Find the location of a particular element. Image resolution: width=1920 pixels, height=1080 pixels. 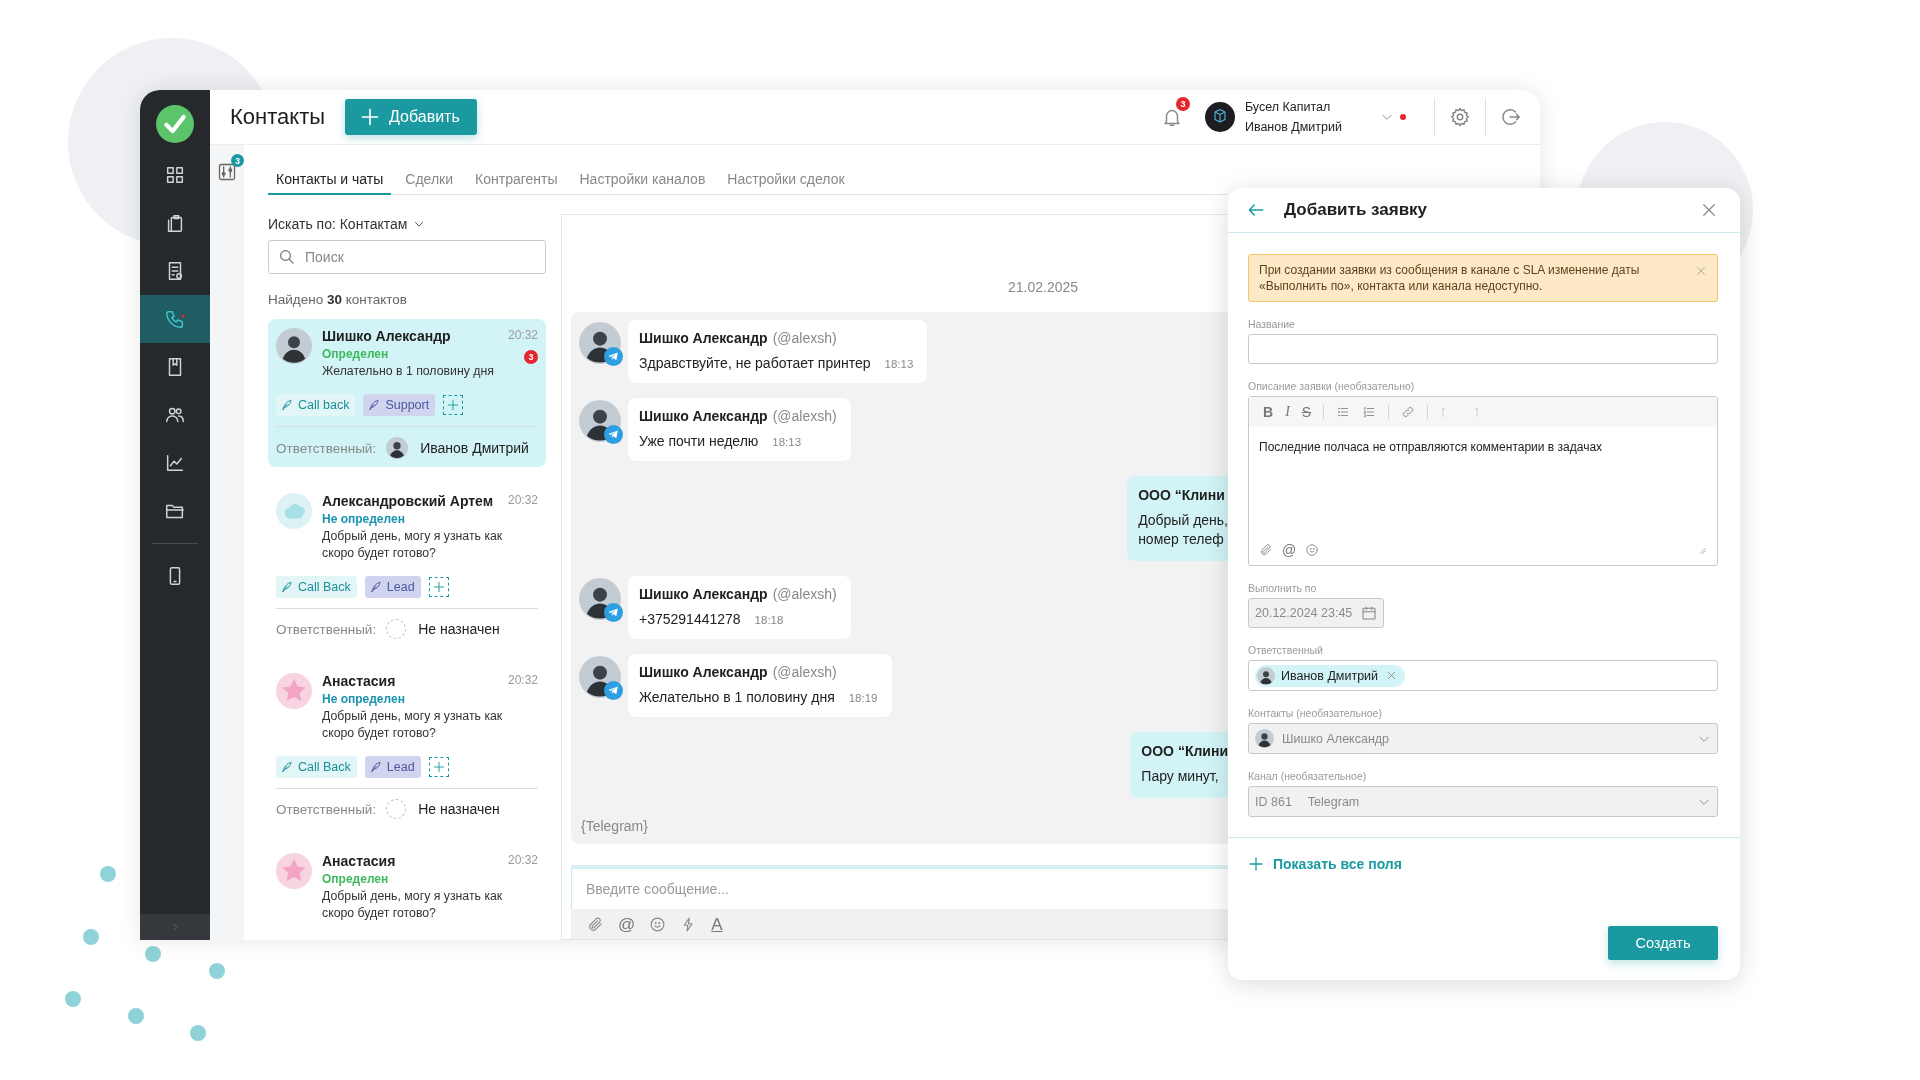

responsible-field: Иванов Дмитрий is located at coordinates (1483, 675).